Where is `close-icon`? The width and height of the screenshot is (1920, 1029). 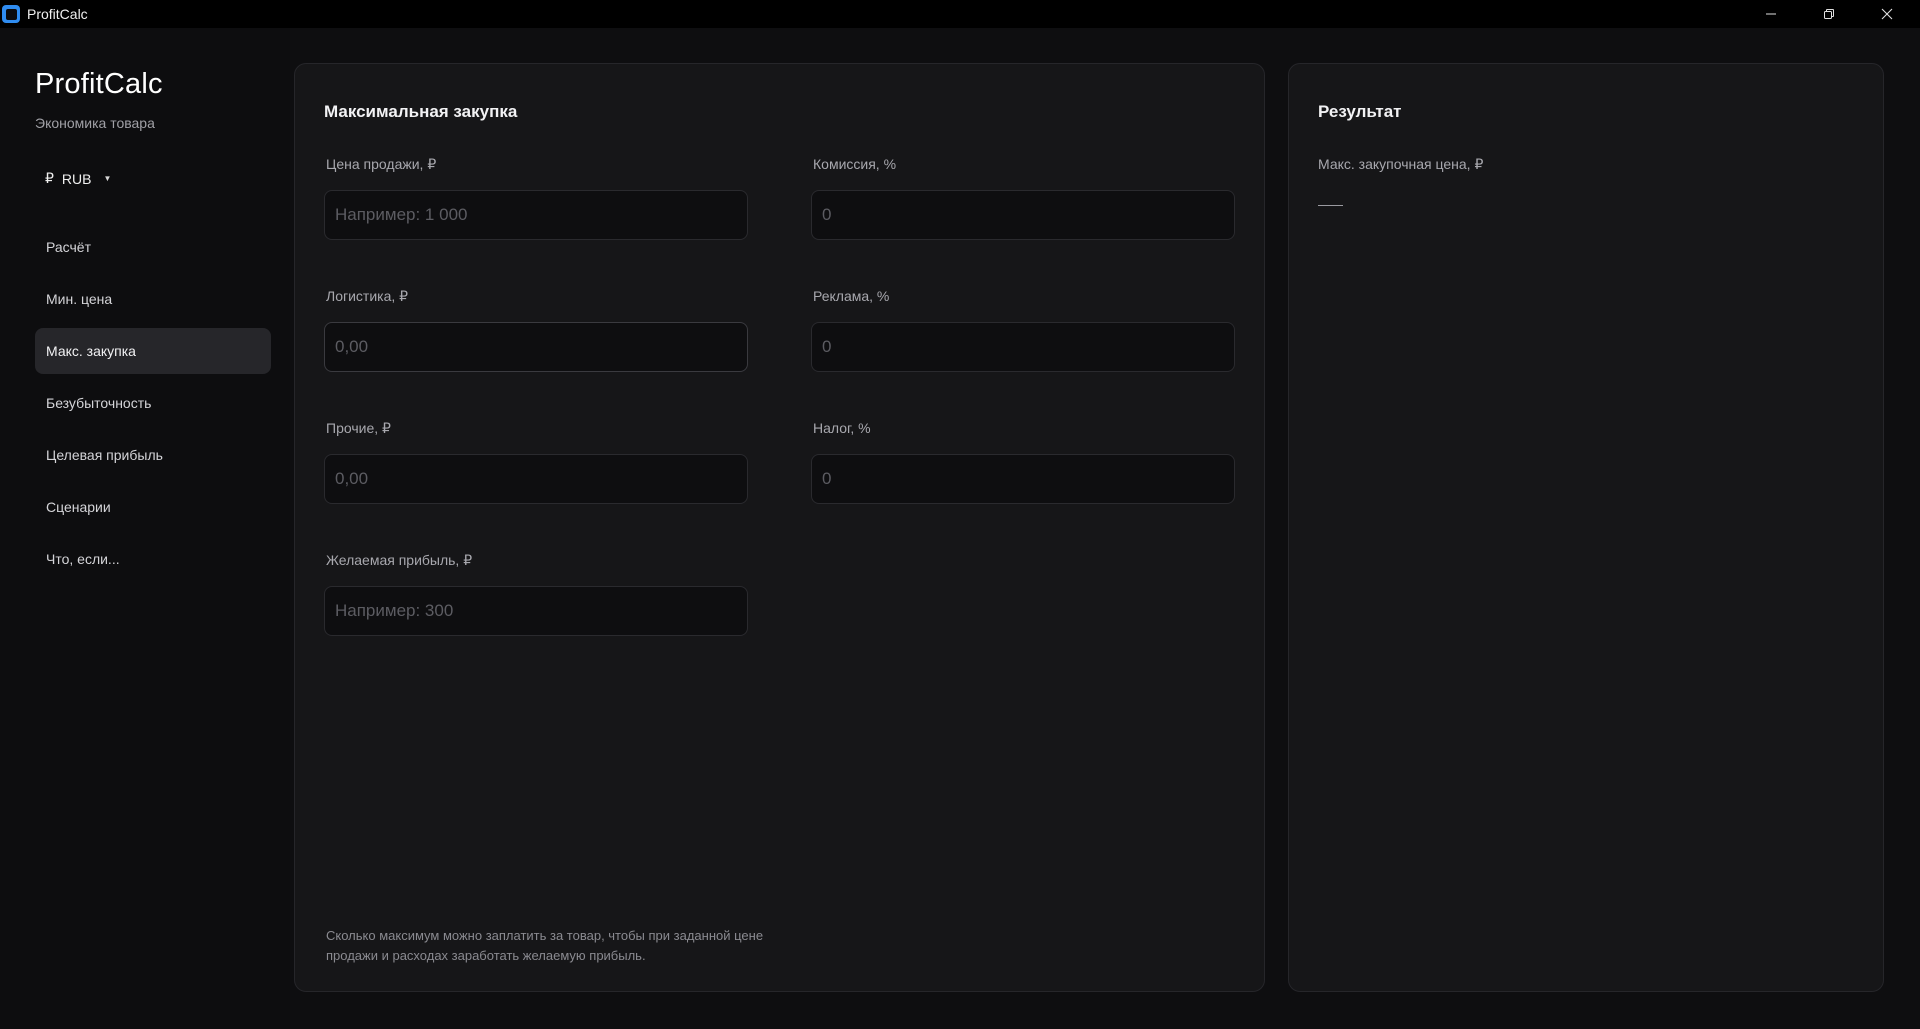
close-icon is located at coordinates (1887, 14).